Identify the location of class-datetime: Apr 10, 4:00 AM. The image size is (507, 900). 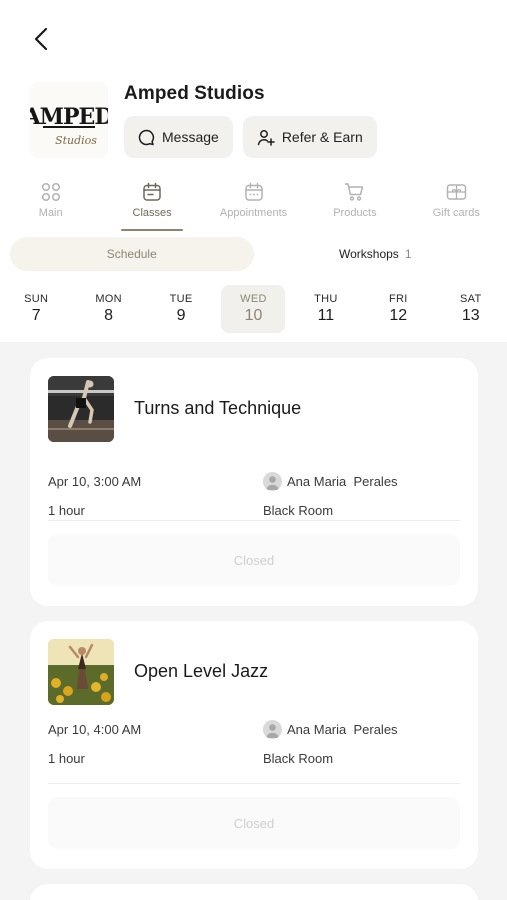
(95, 729).